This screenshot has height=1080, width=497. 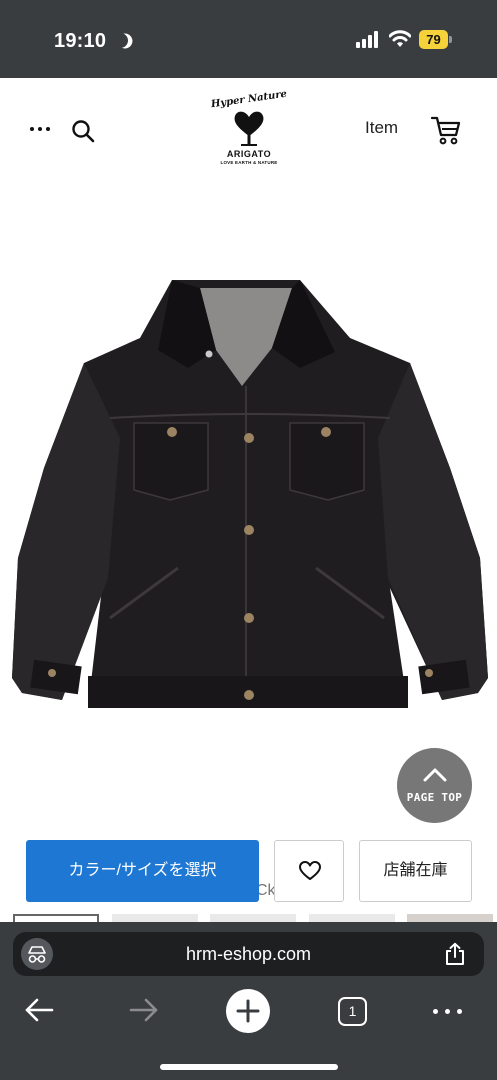 What do you see at coordinates (40, 130) in the screenshot?
I see `menu-dots-icon` at bounding box center [40, 130].